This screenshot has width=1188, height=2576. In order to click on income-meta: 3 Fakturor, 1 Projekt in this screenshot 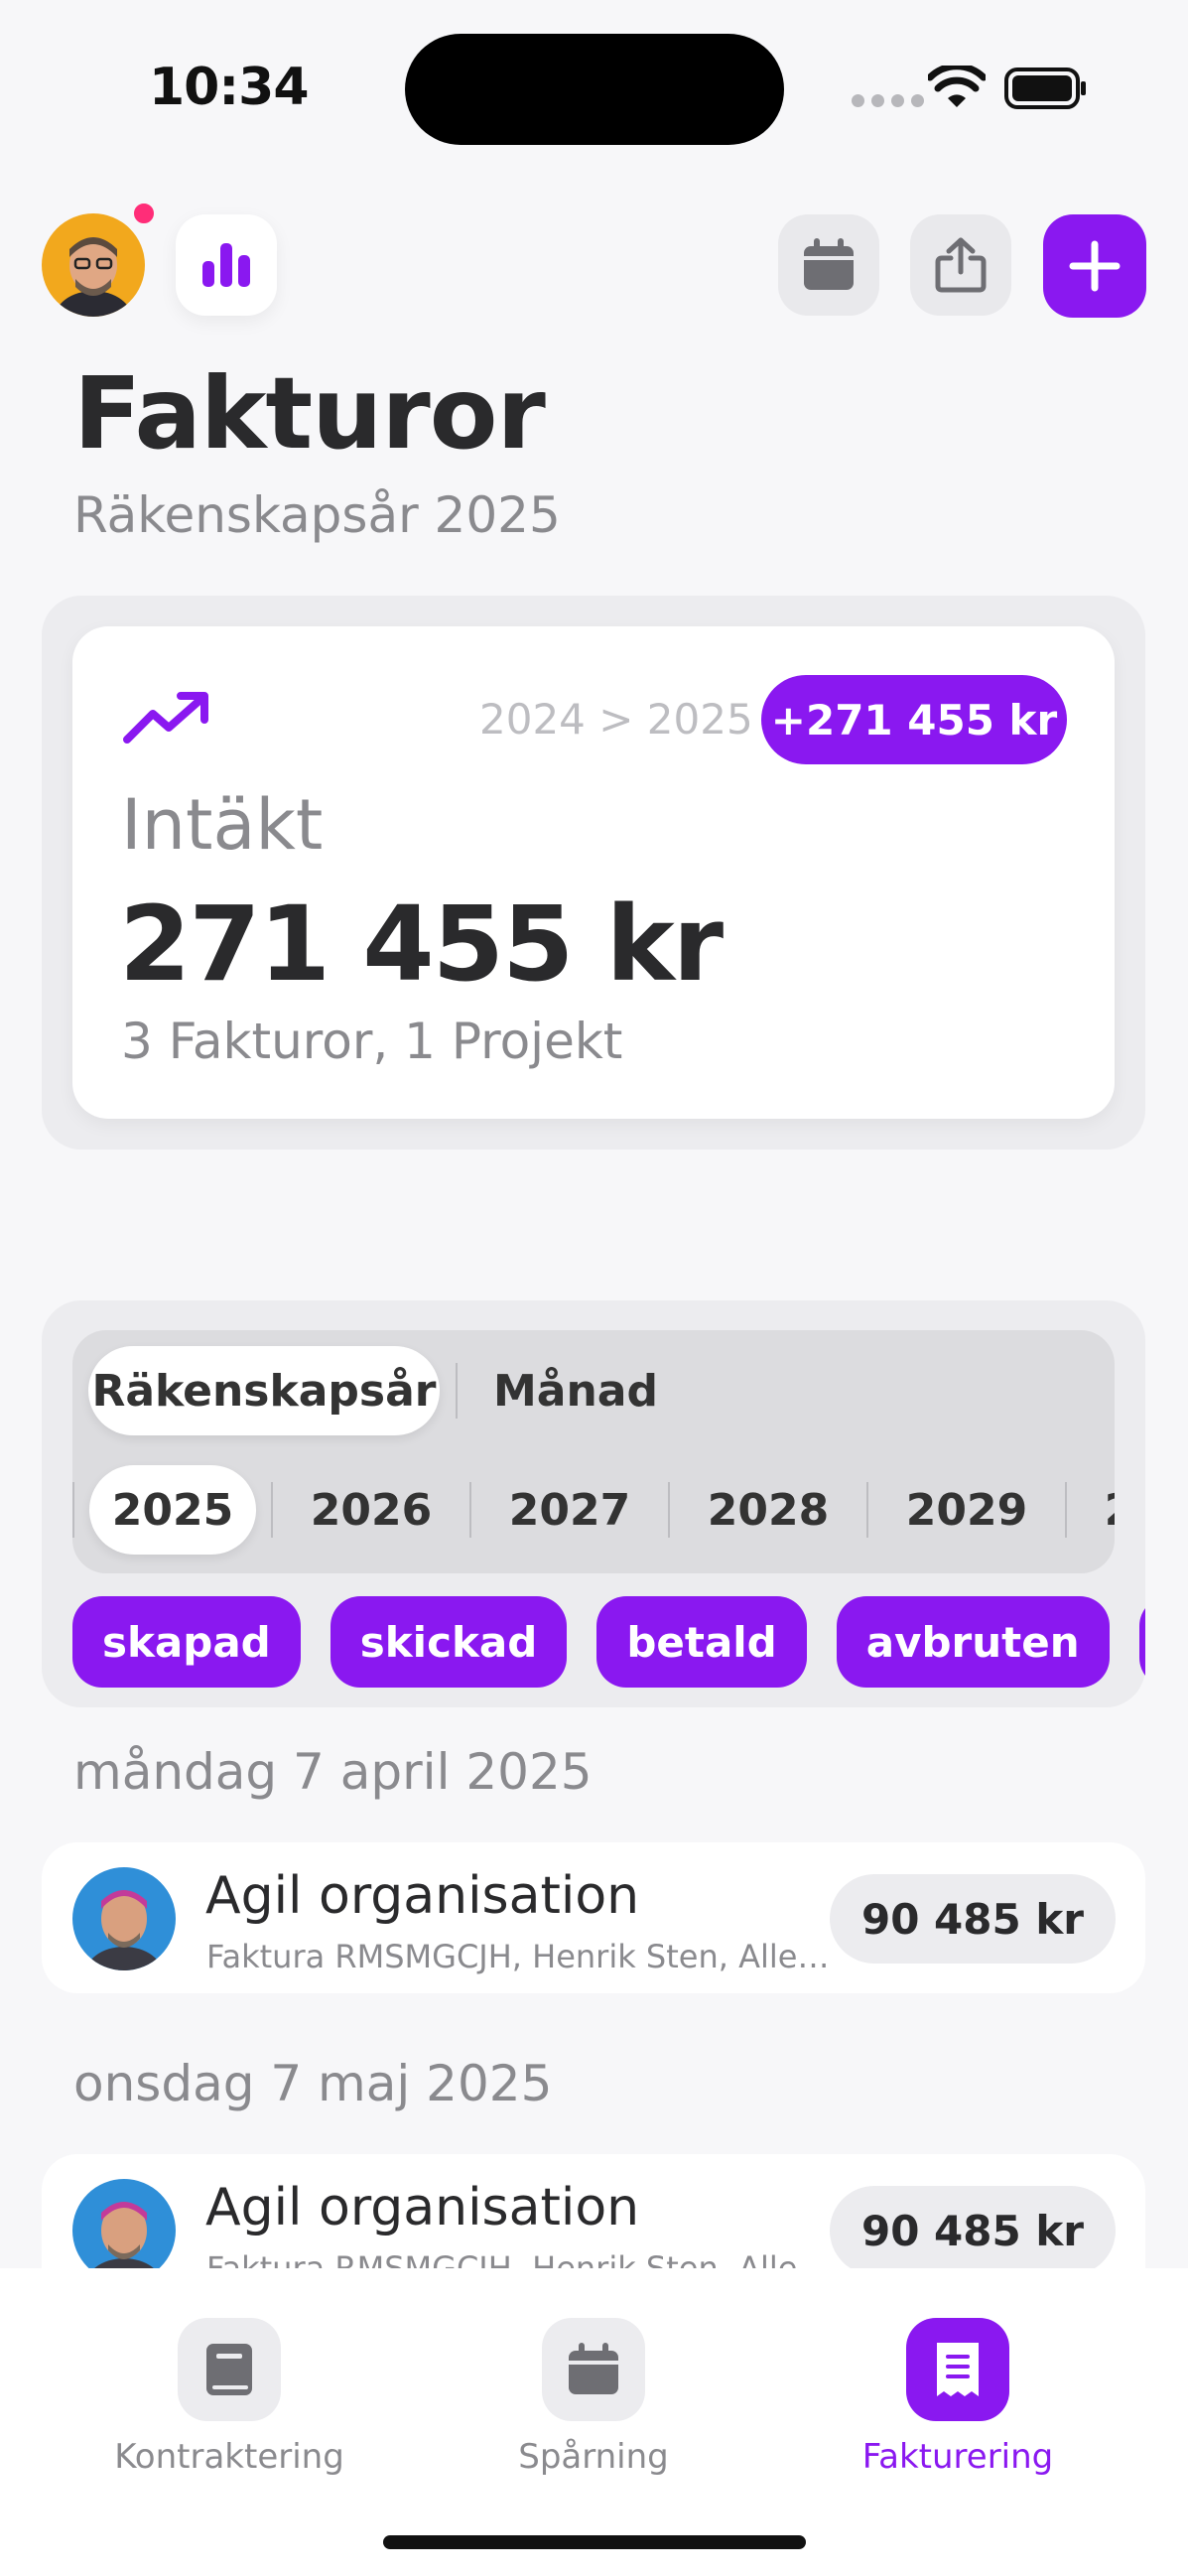, I will do `click(372, 1041)`.